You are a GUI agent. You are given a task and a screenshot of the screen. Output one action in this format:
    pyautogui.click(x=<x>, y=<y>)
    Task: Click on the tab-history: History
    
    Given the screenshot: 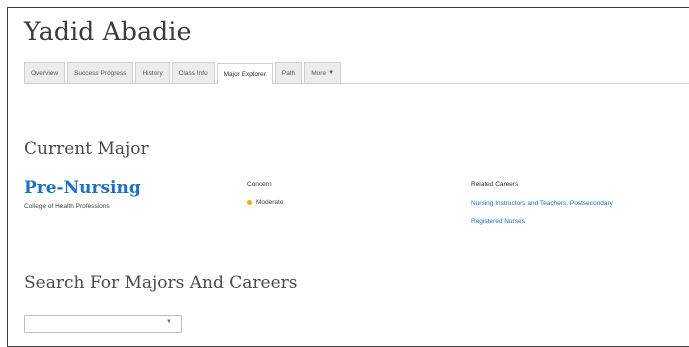 What is the action you would take?
    pyautogui.click(x=152, y=72)
    